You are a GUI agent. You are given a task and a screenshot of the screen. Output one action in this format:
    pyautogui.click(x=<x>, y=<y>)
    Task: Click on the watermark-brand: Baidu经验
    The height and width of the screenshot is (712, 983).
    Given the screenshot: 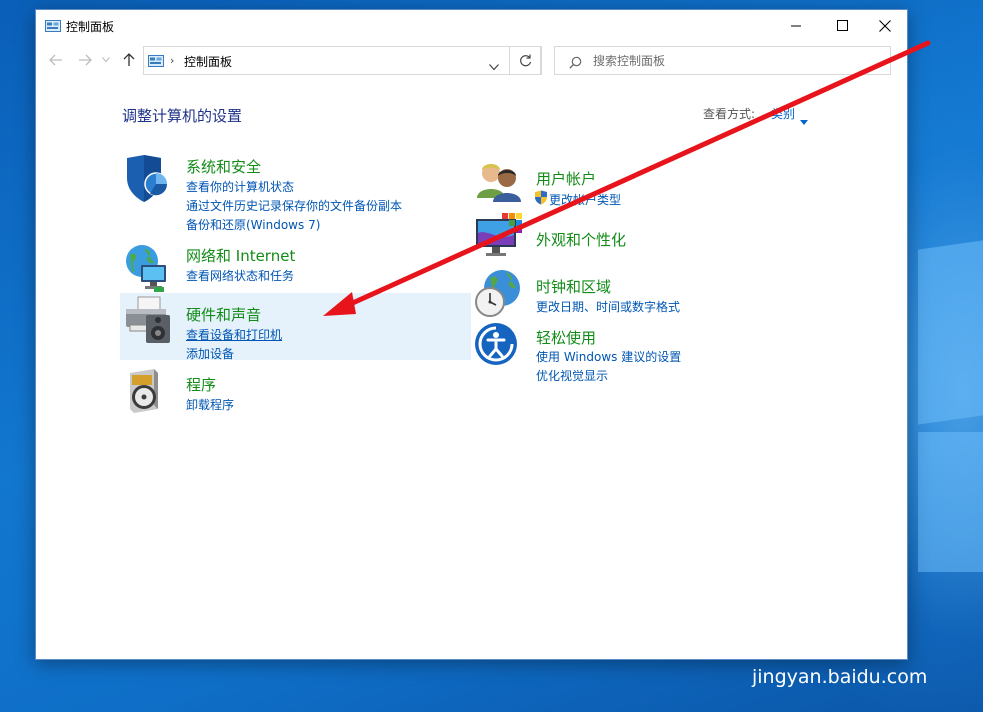 What is the action you would take?
    pyautogui.click(x=827, y=647)
    